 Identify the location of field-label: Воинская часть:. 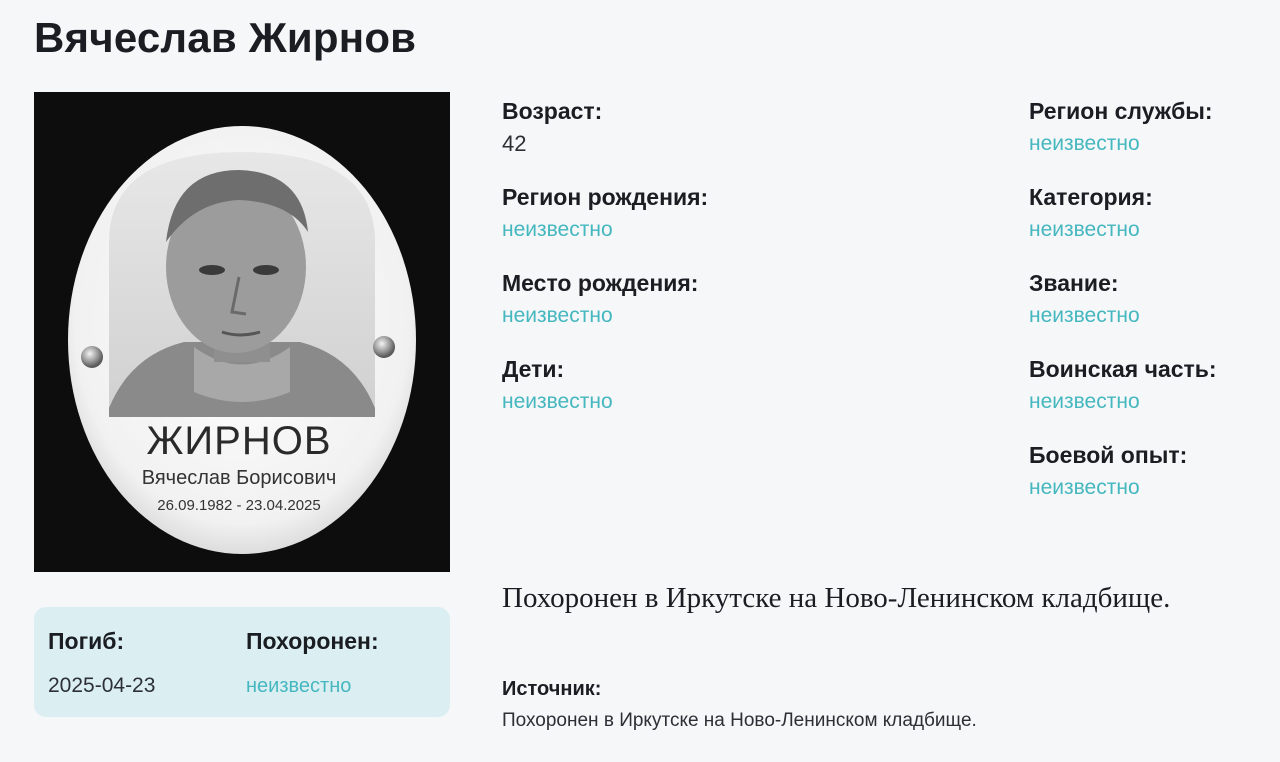
(1123, 369).